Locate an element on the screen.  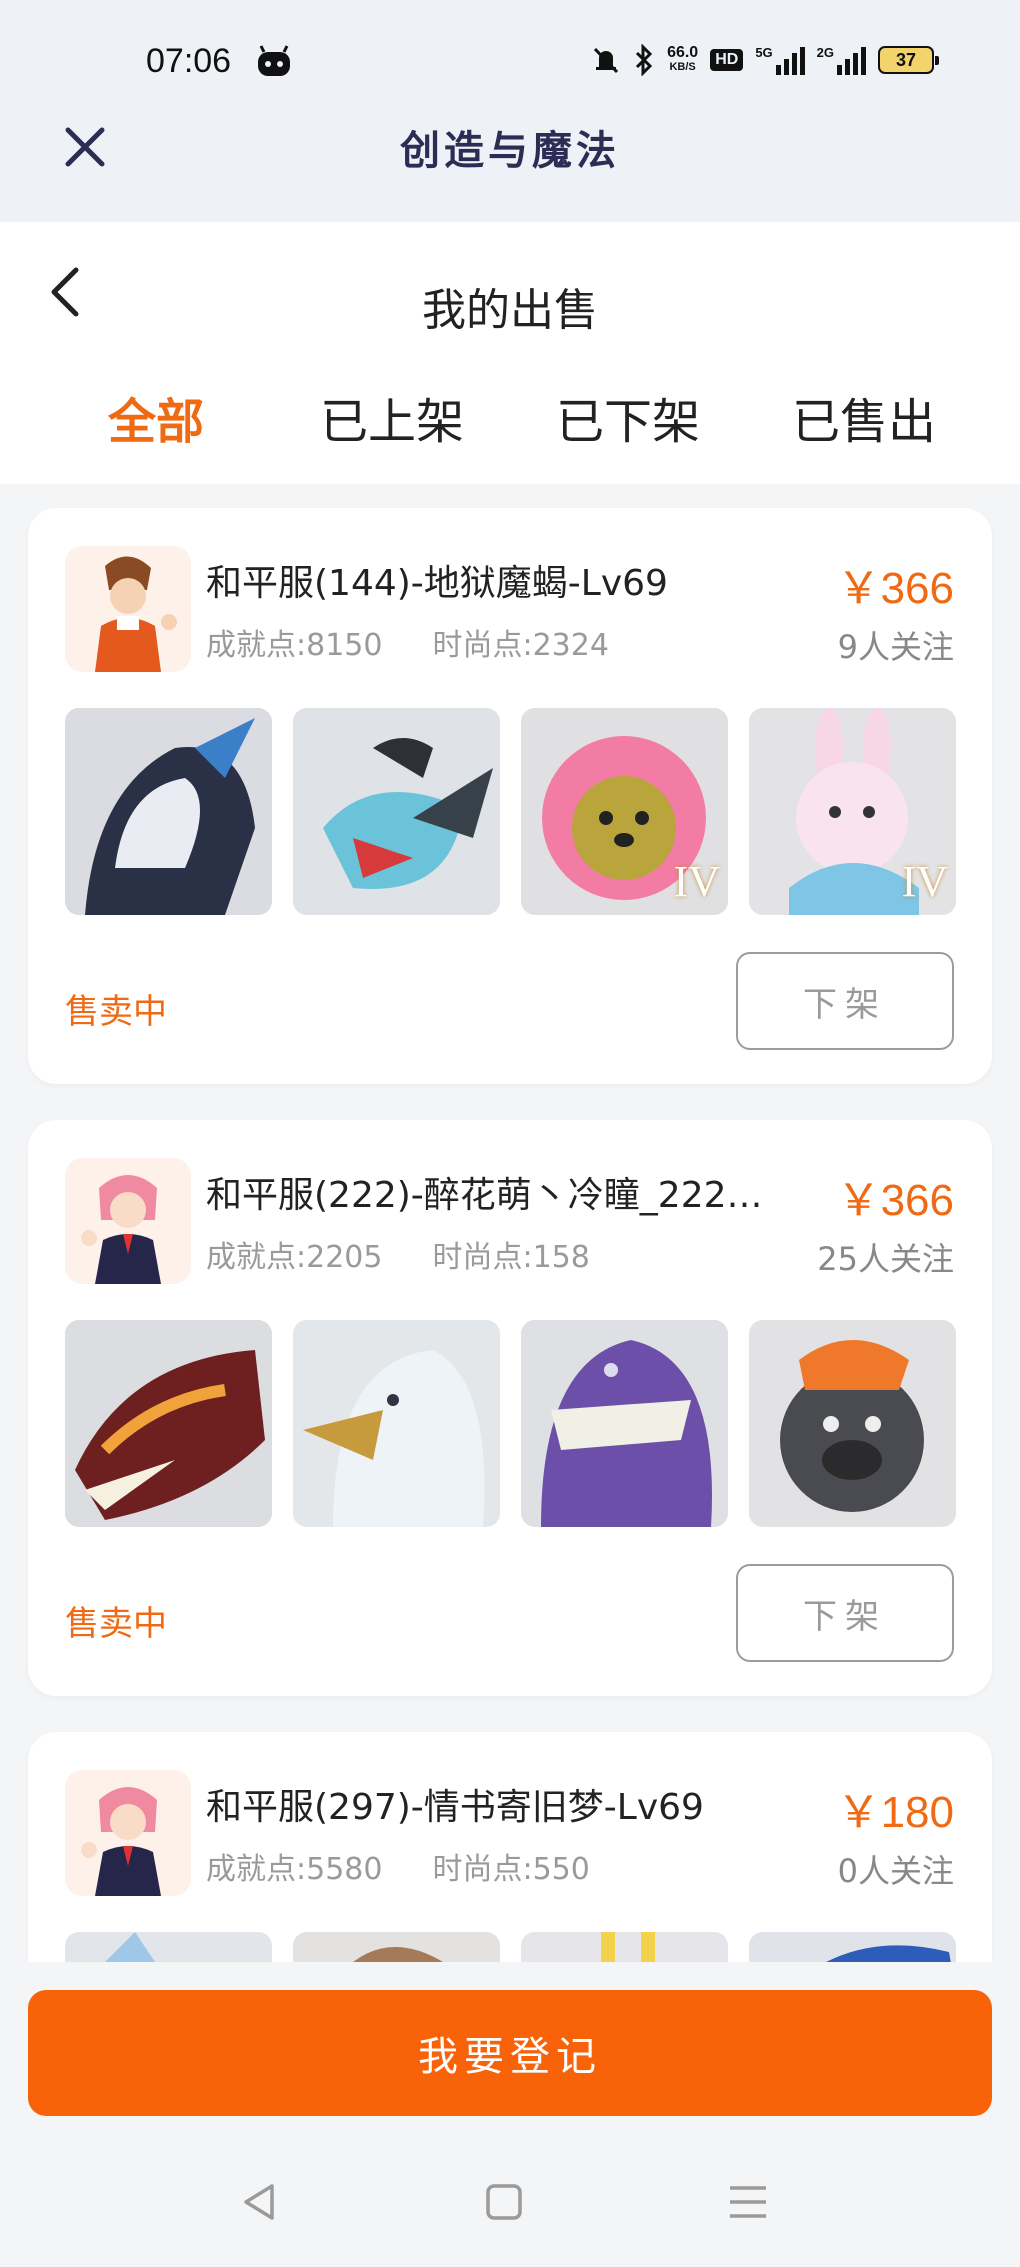
app-notification-icon is located at coordinates (274, 60).